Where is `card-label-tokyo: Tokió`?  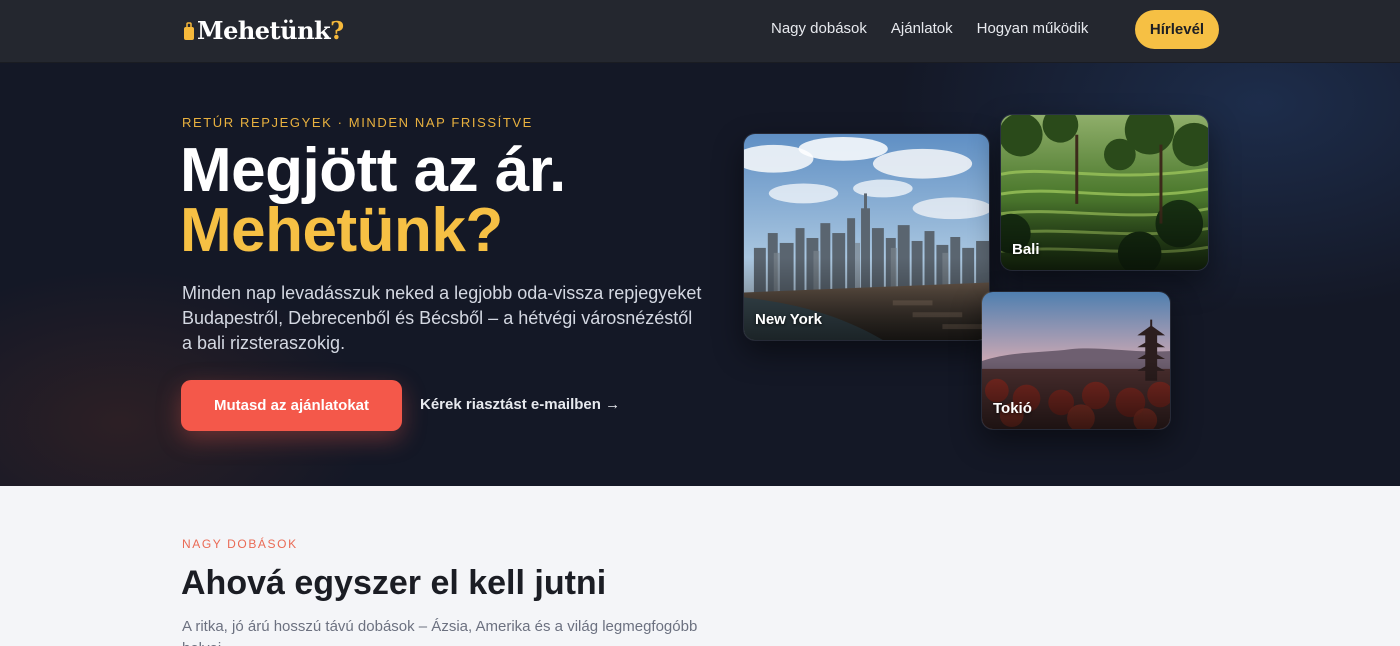 card-label-tokyo: Tokió is located at coordinates (1012, 408).